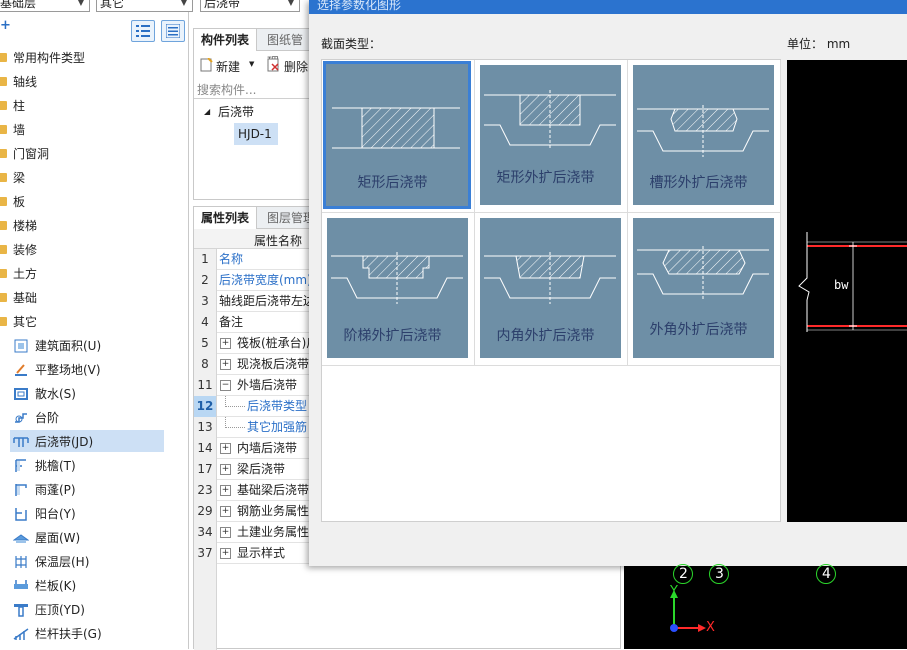  Describe the element at coordinates (94, 538) in the screenshot. I see `tree-item-roof: 屋面(W)` at that location.